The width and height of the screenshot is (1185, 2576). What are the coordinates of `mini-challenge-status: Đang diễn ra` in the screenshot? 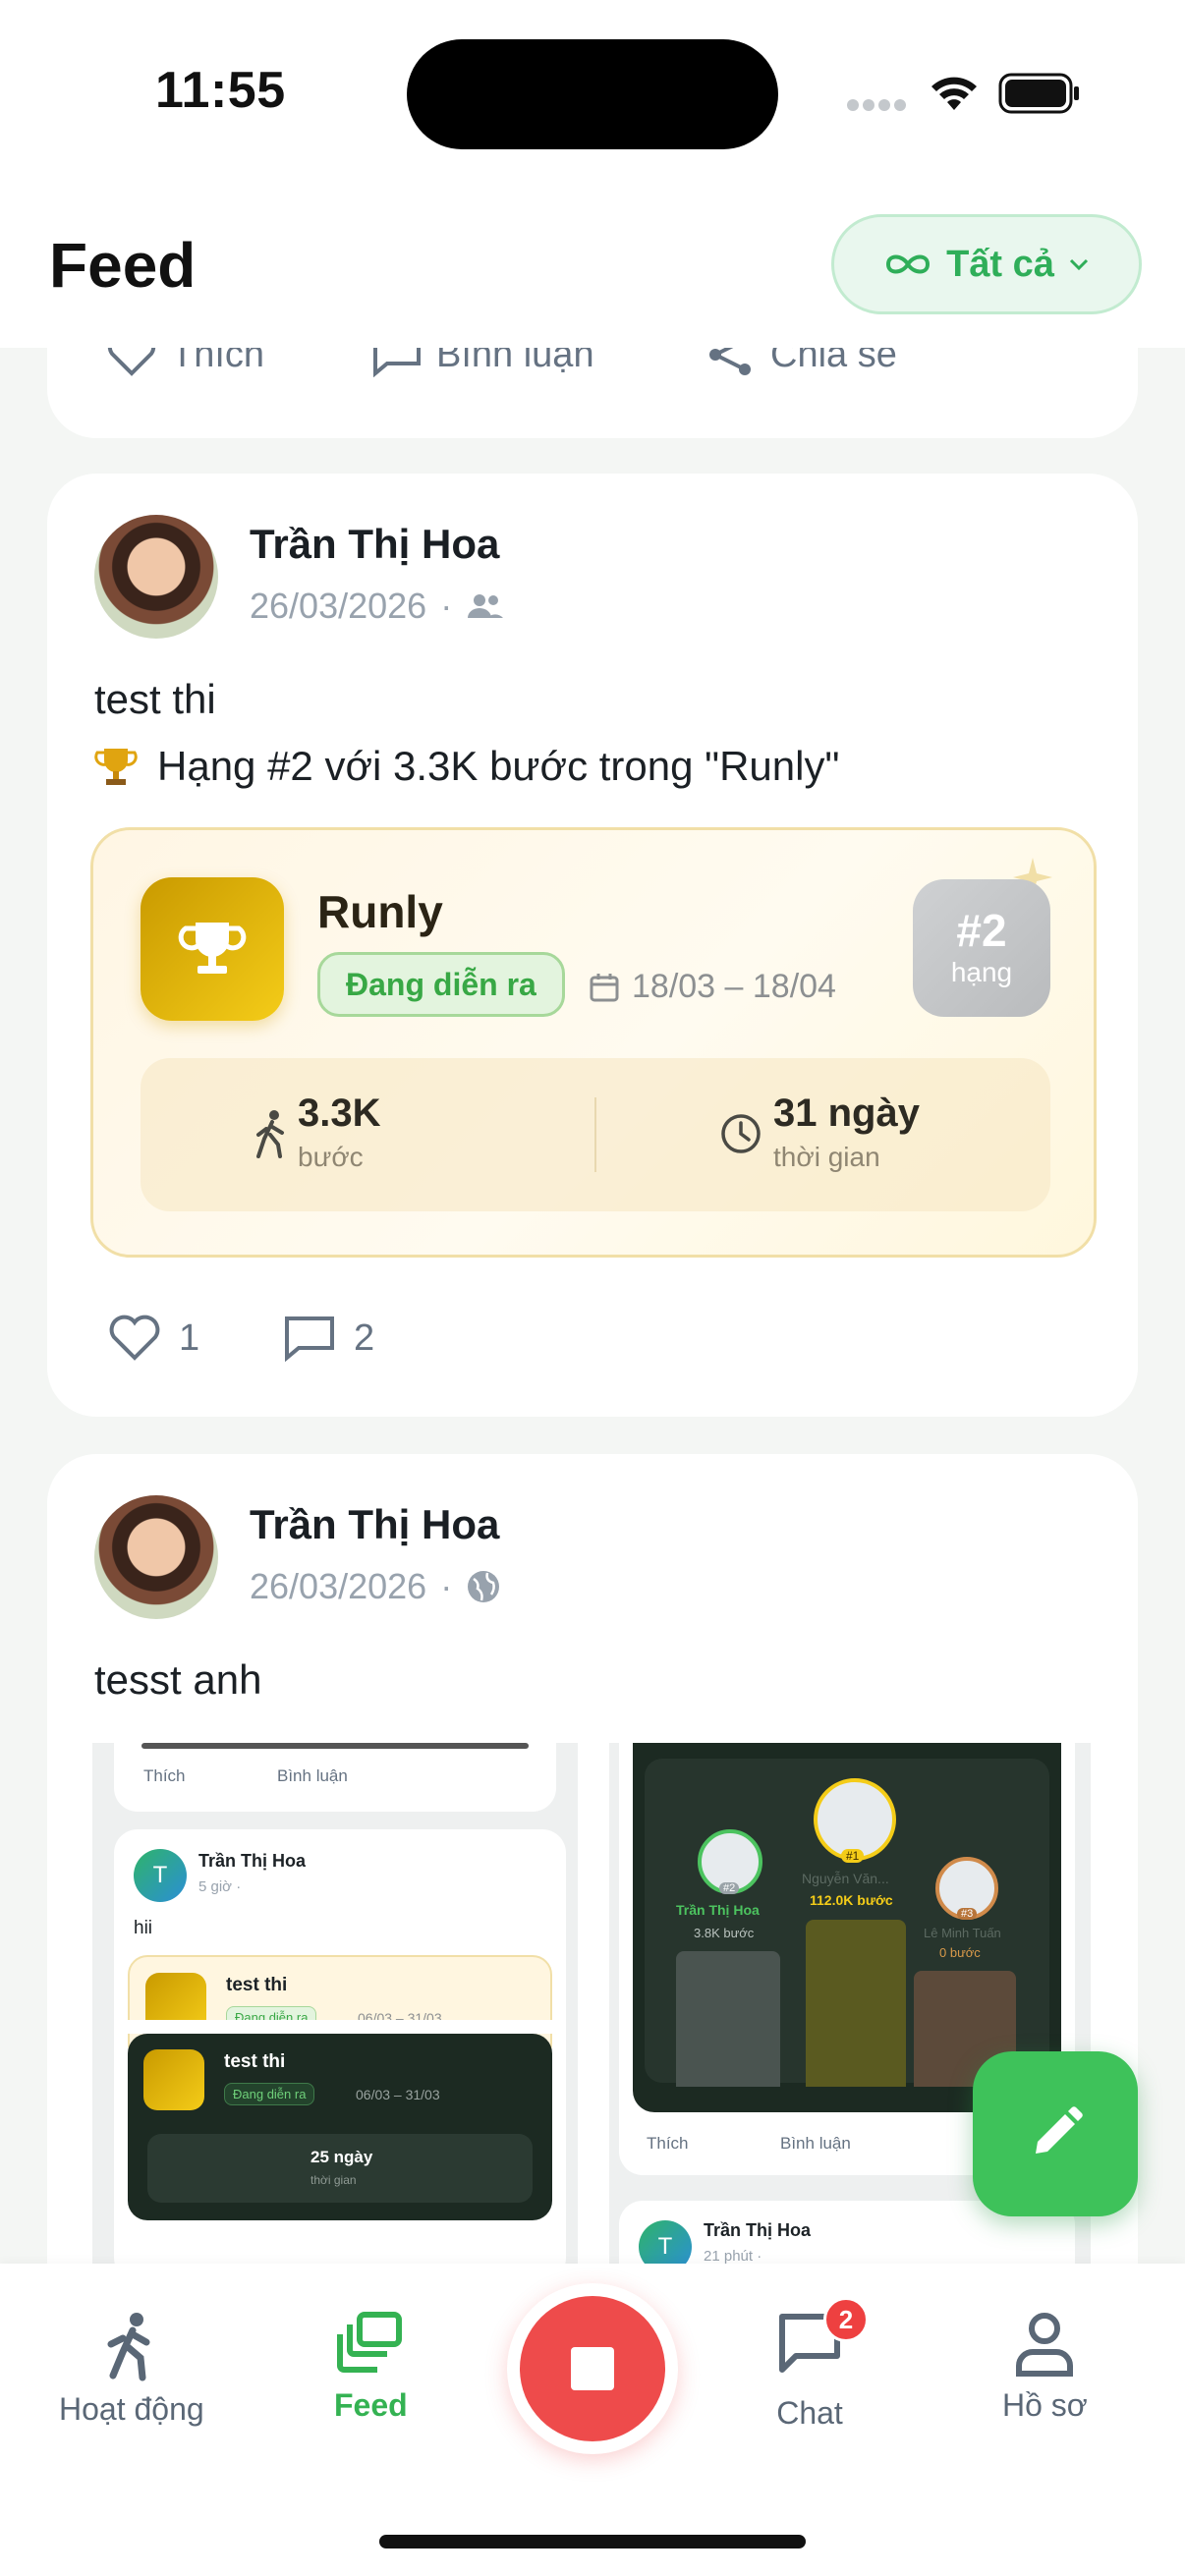 It's located at (269, 2094).